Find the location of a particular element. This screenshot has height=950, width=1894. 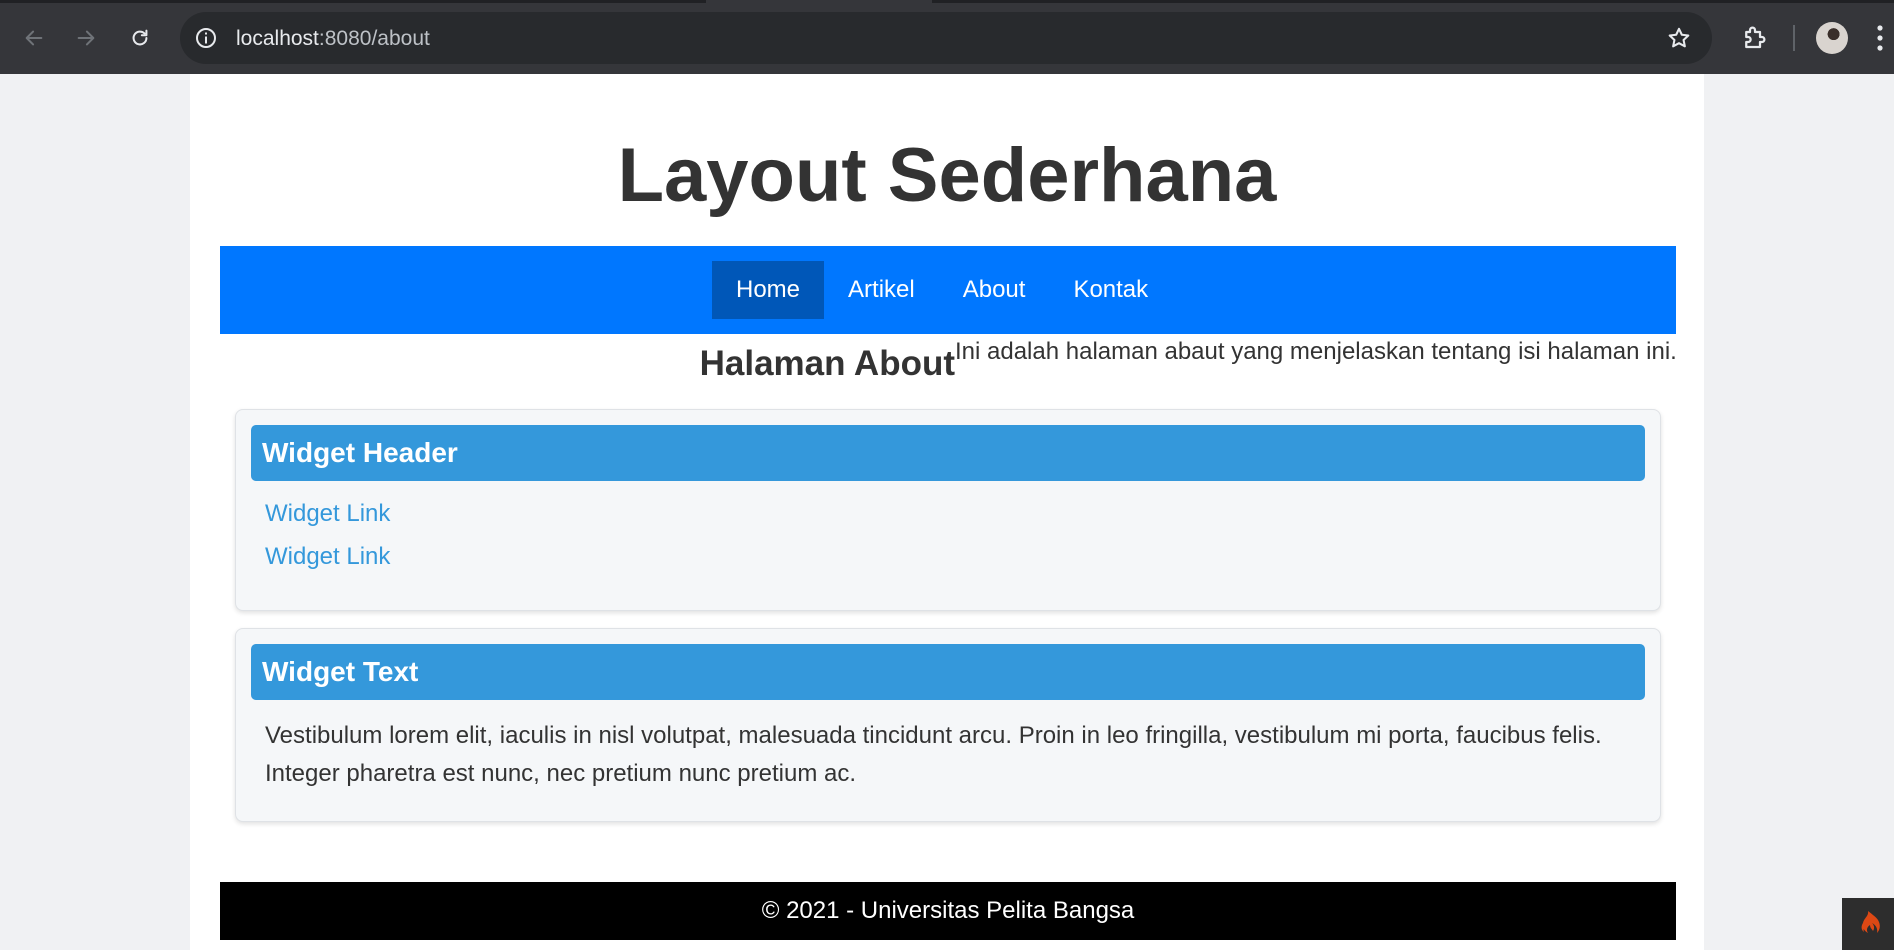

forward-button is located at coordinates (86, 38).